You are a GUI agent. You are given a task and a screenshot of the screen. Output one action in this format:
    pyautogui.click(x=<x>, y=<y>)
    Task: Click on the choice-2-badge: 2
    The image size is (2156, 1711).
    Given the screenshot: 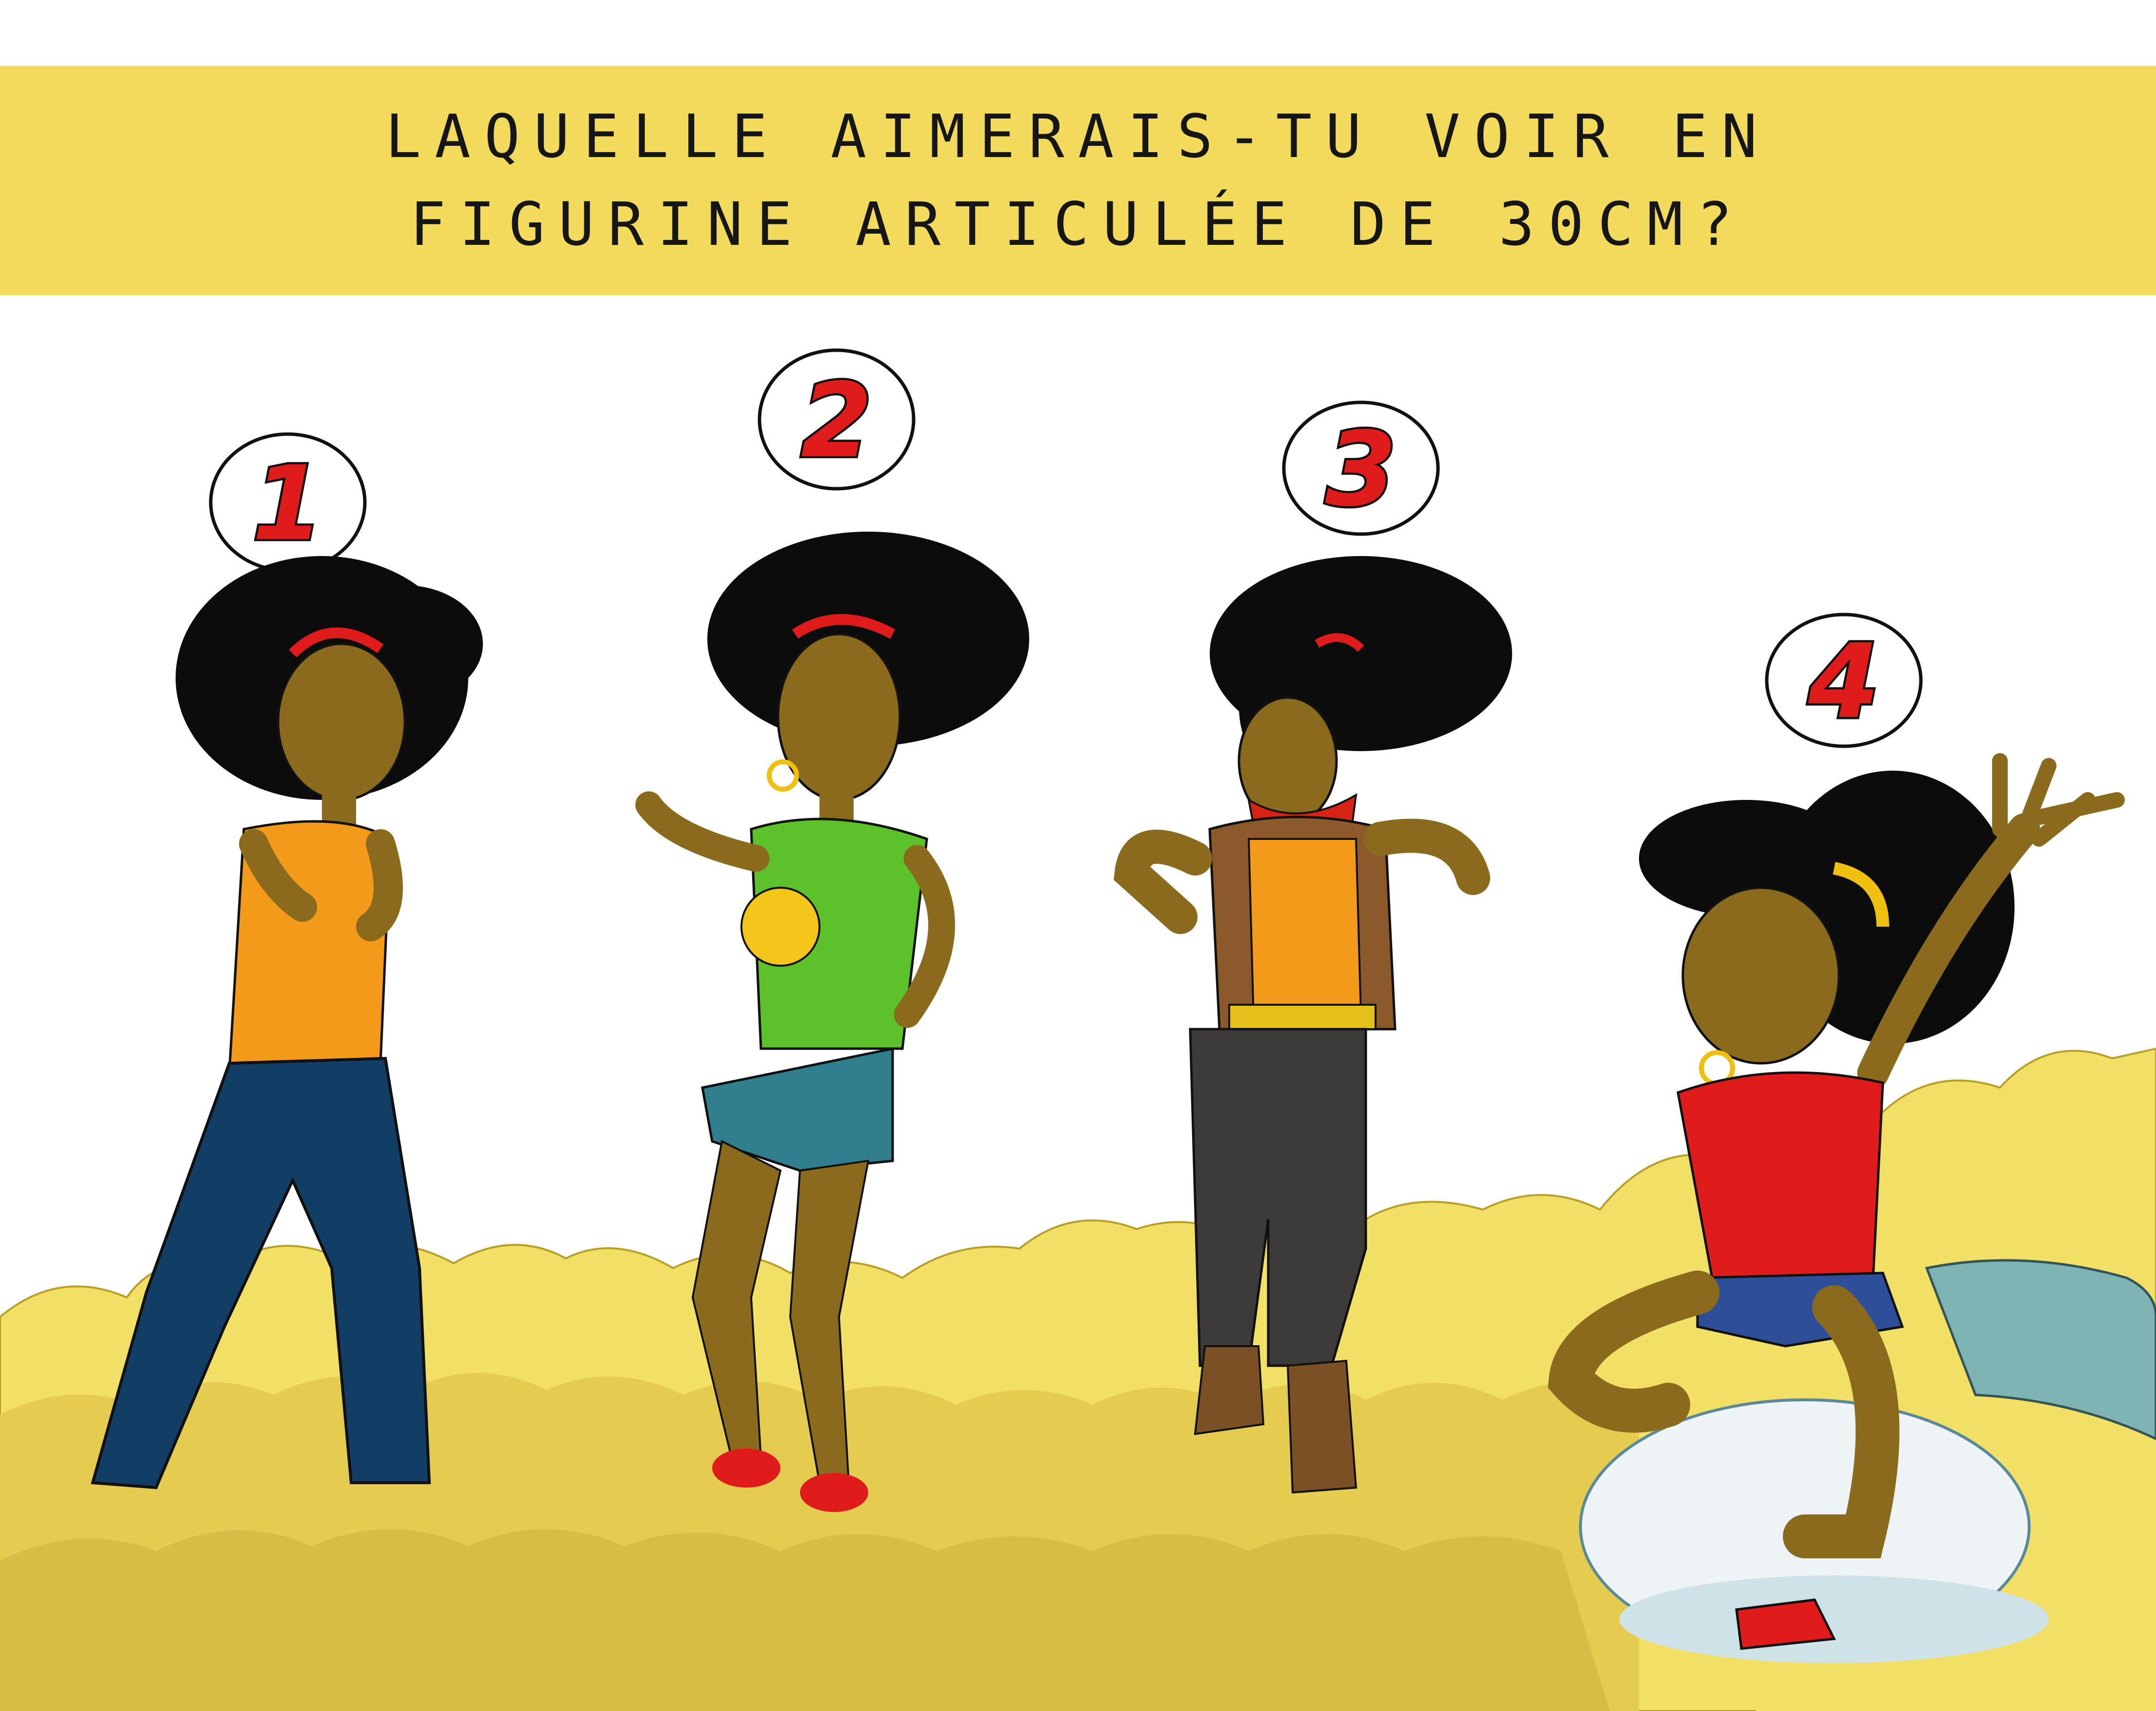 What is the action you would take?
    pyautogui.click(x=837, y=419)
    